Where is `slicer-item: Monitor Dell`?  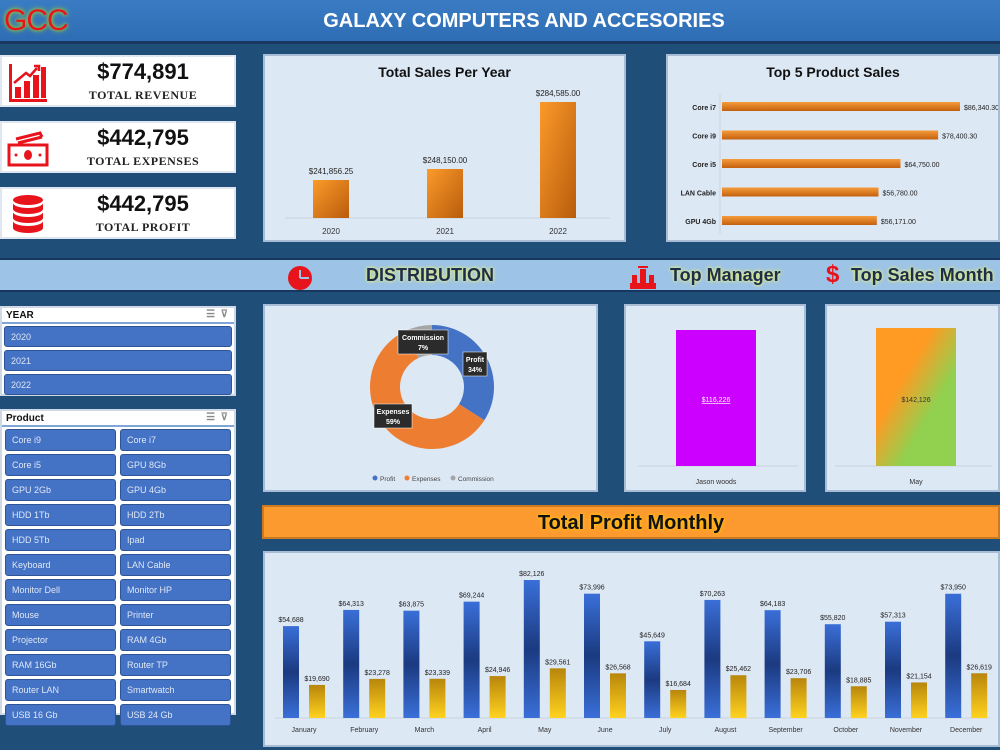
slicer-item: Monitor Dell is located at coordinates (60, 590).